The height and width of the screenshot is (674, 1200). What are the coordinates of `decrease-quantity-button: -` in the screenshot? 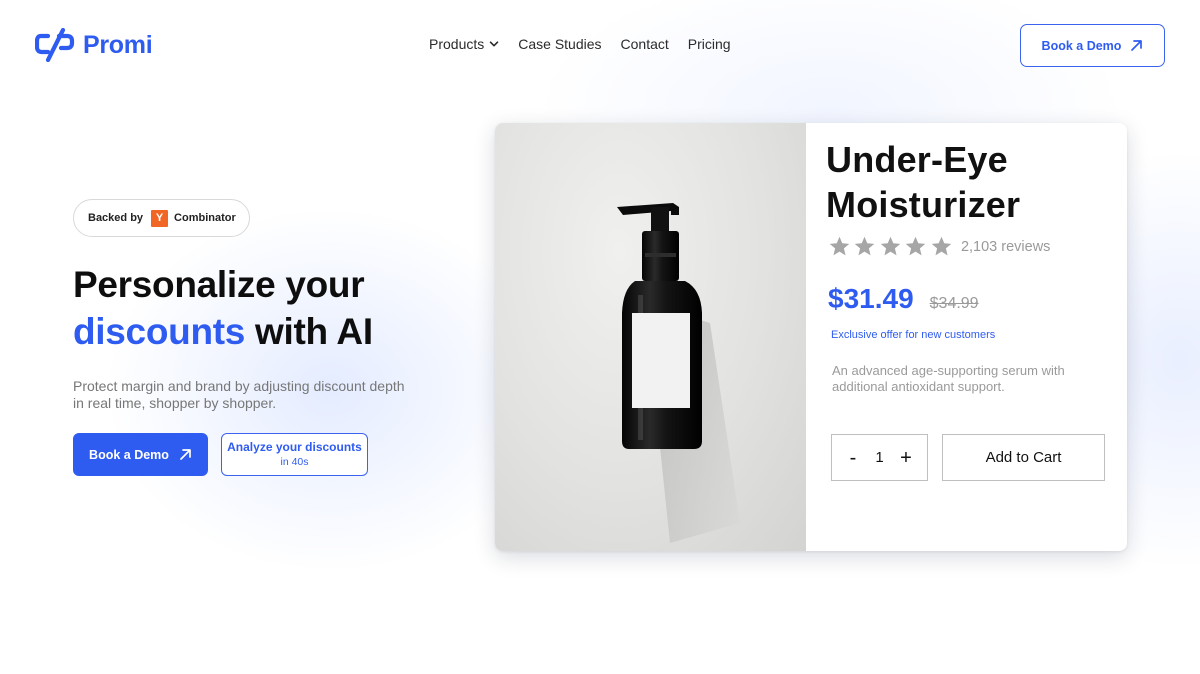 It's located at (853, 458).